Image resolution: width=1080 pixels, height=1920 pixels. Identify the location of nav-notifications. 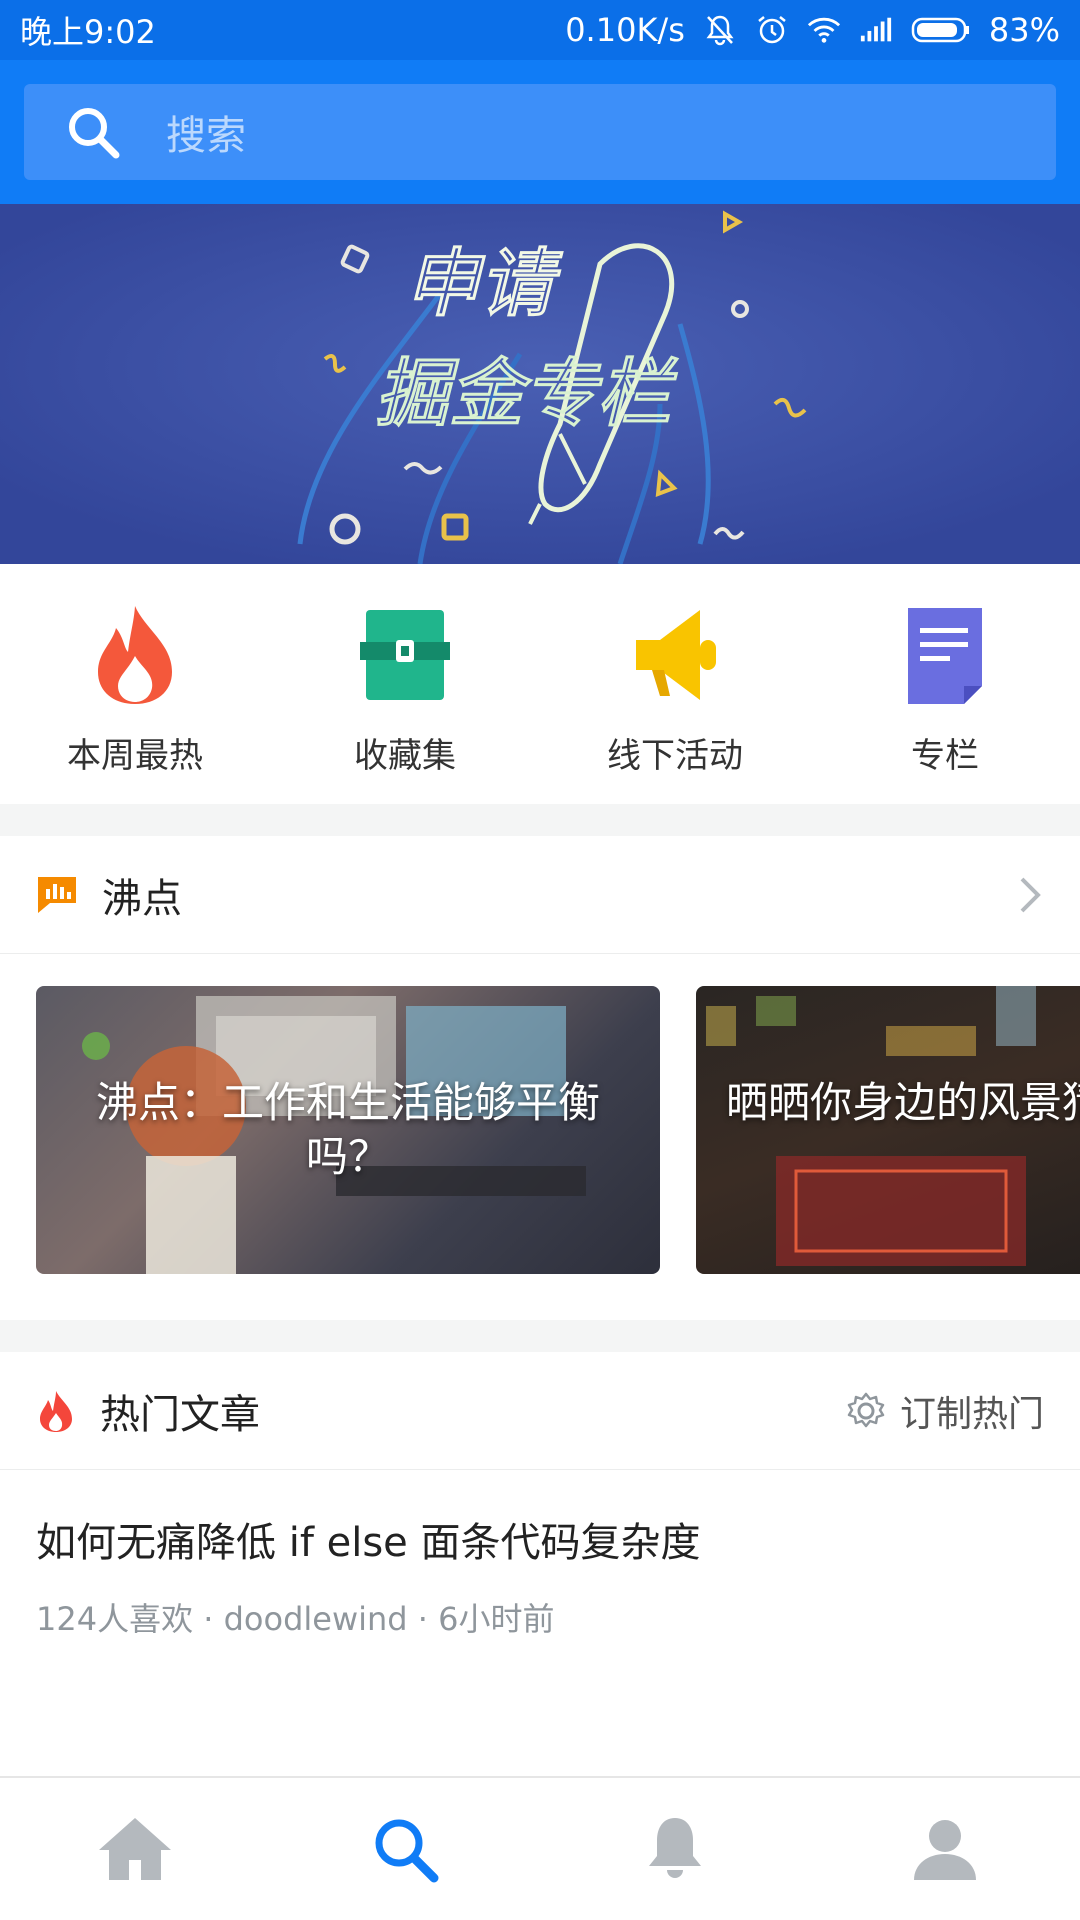
(675, 1849).